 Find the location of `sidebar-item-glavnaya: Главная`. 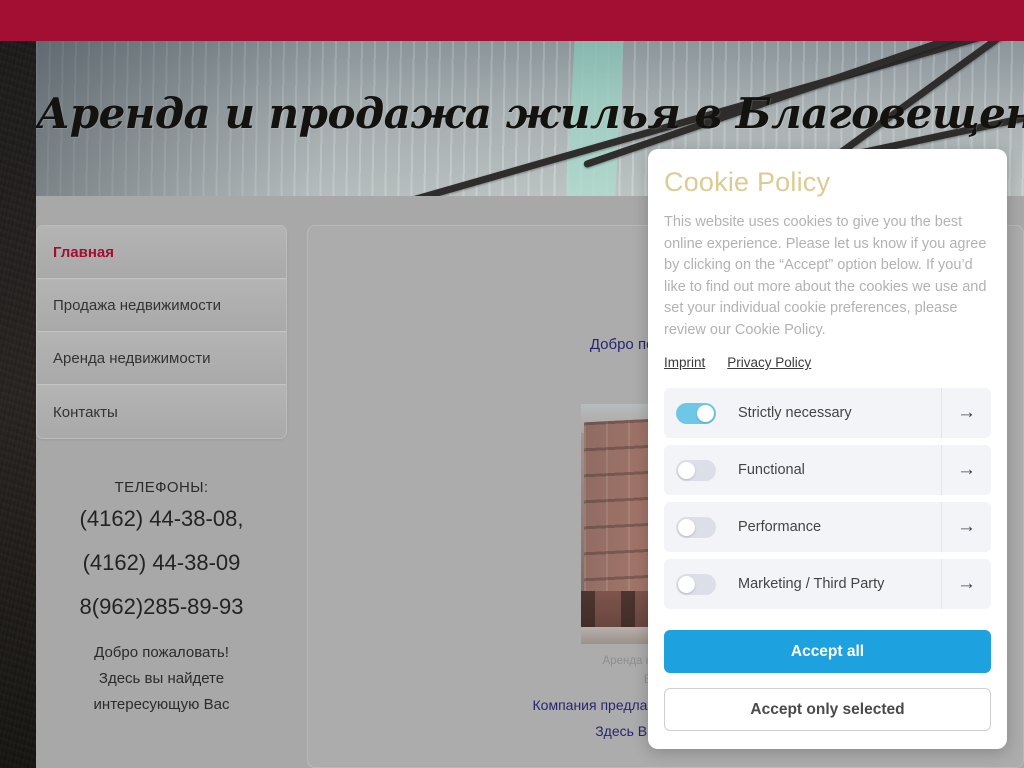

sidebar-item-glavnaya: Главная is located at coordinates (161, 252).